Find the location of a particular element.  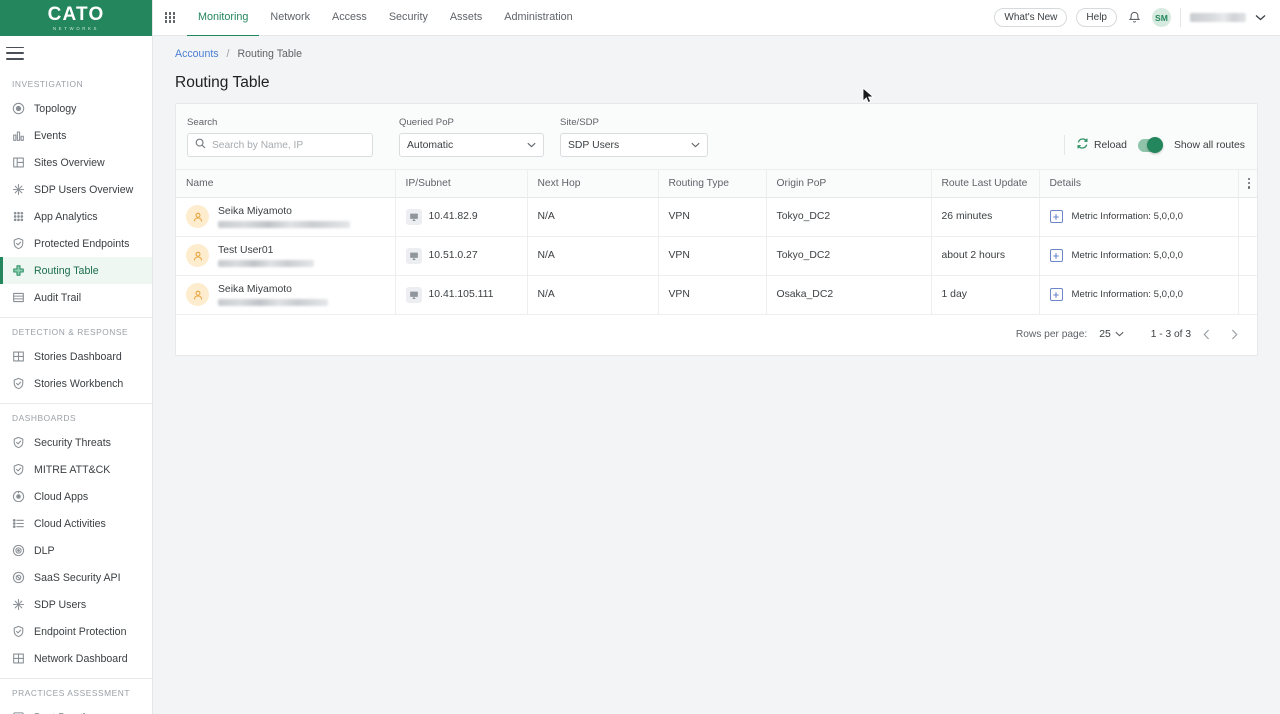

tab-administration: Administration is located at coordinates (538, 18).